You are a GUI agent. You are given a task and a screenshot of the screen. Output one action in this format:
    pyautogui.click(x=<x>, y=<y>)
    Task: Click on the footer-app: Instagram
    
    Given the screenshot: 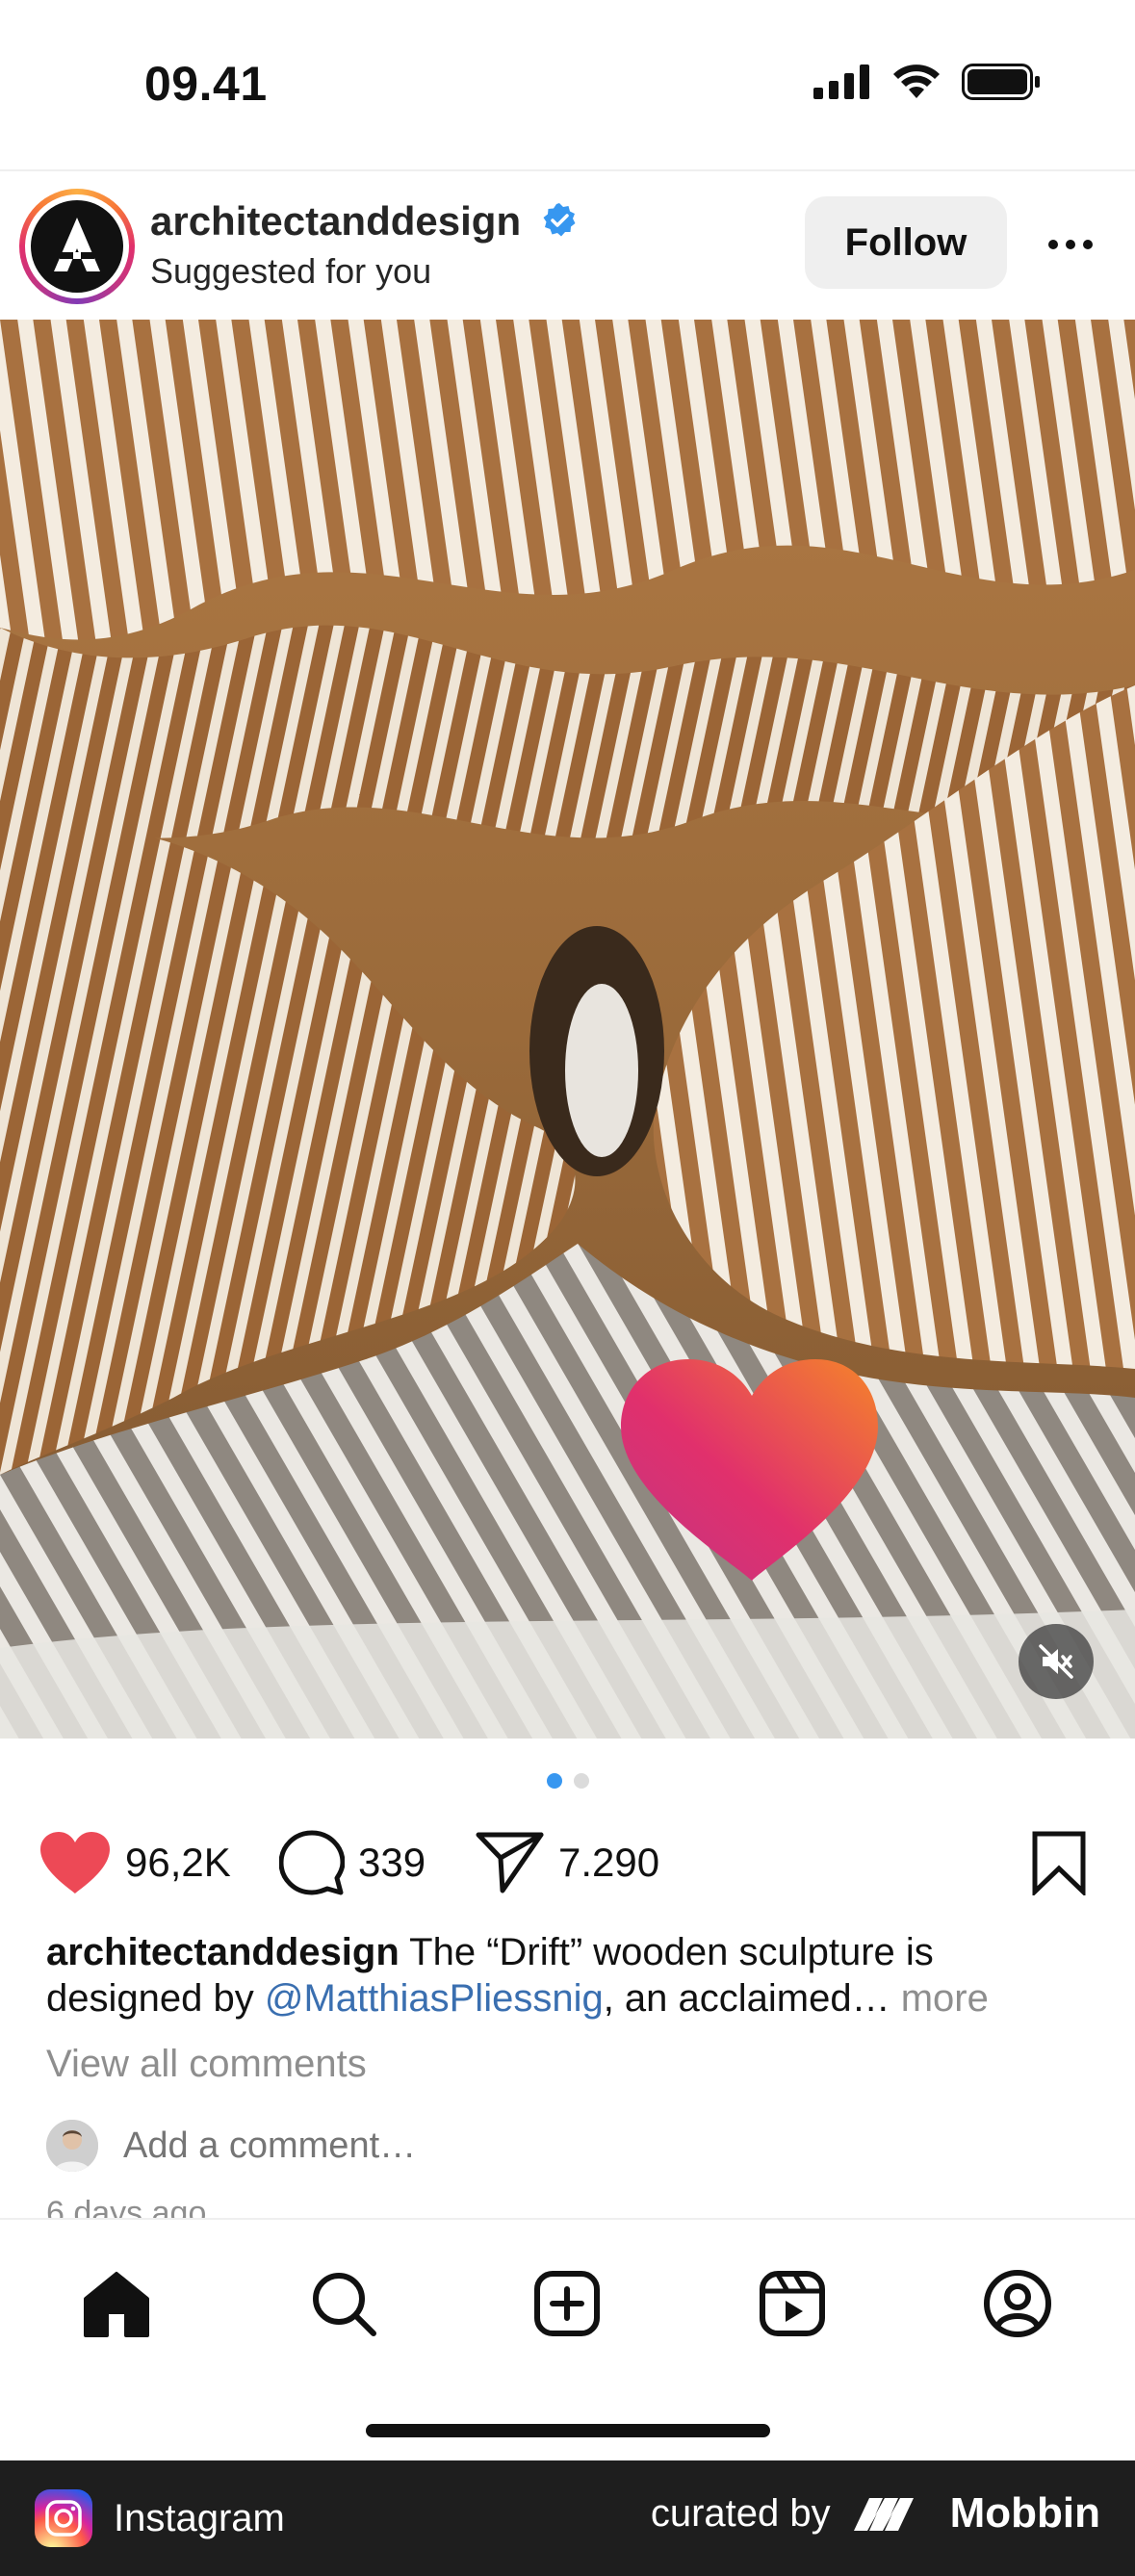 What is the action you would take?
    pyautogui.click(x=160, y=2518)
    